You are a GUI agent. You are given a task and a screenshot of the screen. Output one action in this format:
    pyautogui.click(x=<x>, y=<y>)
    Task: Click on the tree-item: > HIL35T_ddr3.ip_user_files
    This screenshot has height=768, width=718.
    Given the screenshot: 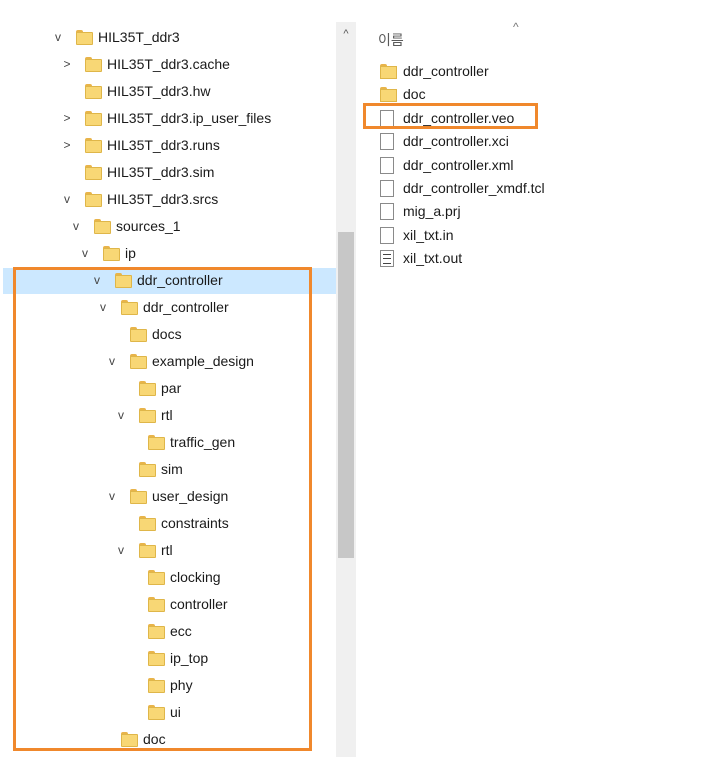 What is the action you would take?
    pyautogui.click(x=168, y=119)
    